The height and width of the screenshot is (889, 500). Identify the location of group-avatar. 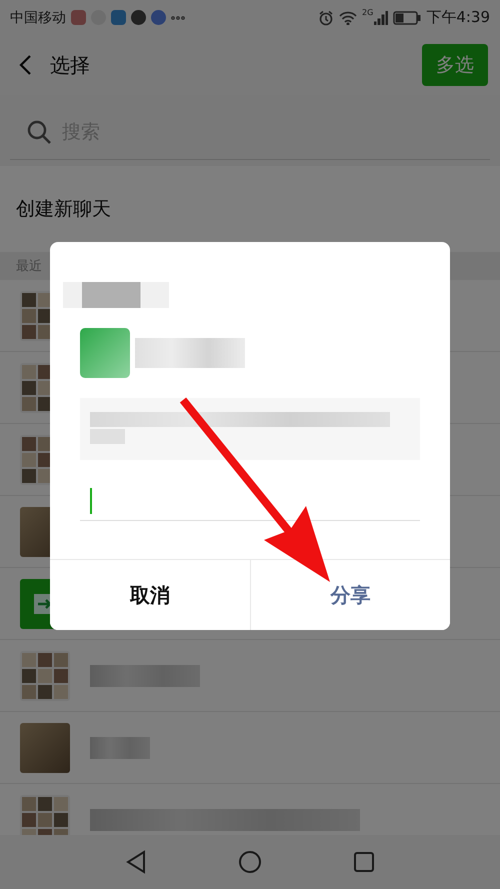
(45, 675).